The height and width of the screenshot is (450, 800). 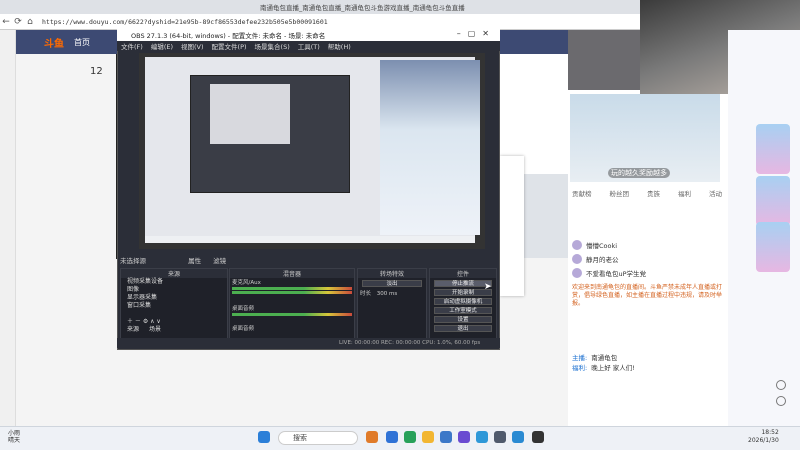 What do you see at coordinates (715, 193) in the screenshot?
I see `tab-activity: 活动` at bounding box center [715, 193].